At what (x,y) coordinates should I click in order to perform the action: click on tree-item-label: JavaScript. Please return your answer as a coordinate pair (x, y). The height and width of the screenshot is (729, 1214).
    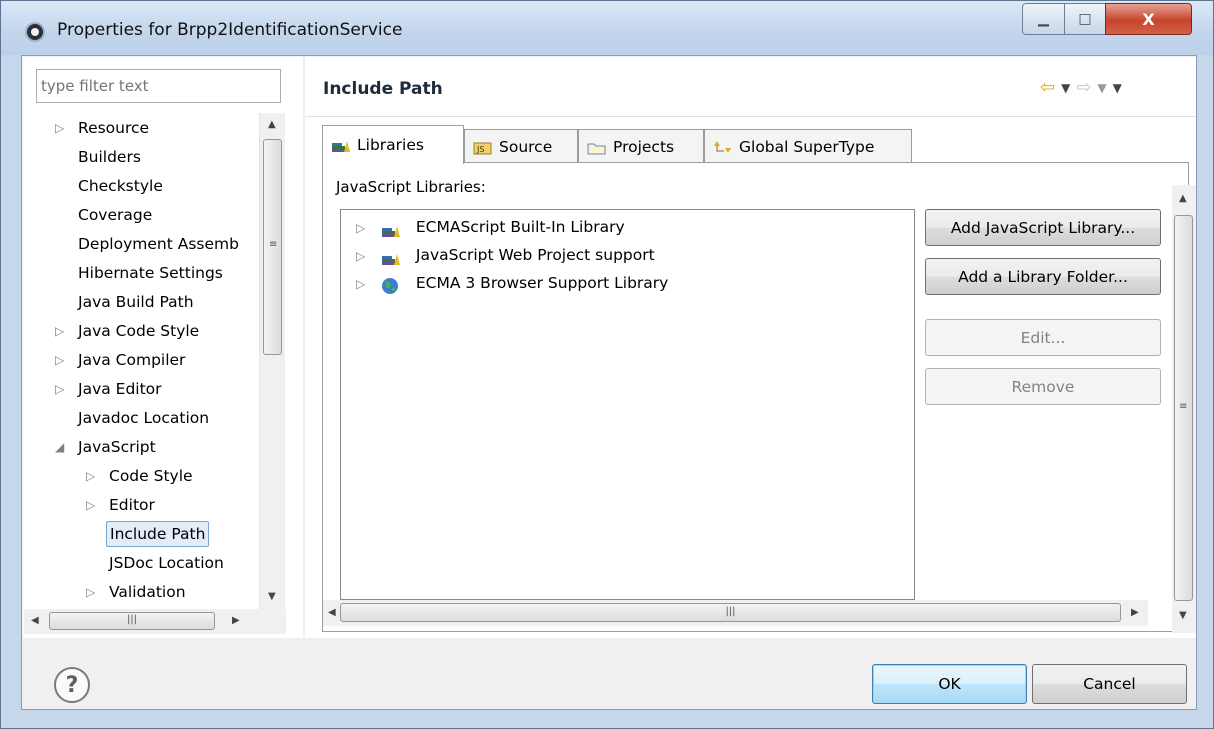
    Looking at the image, I should click on (117, 447).